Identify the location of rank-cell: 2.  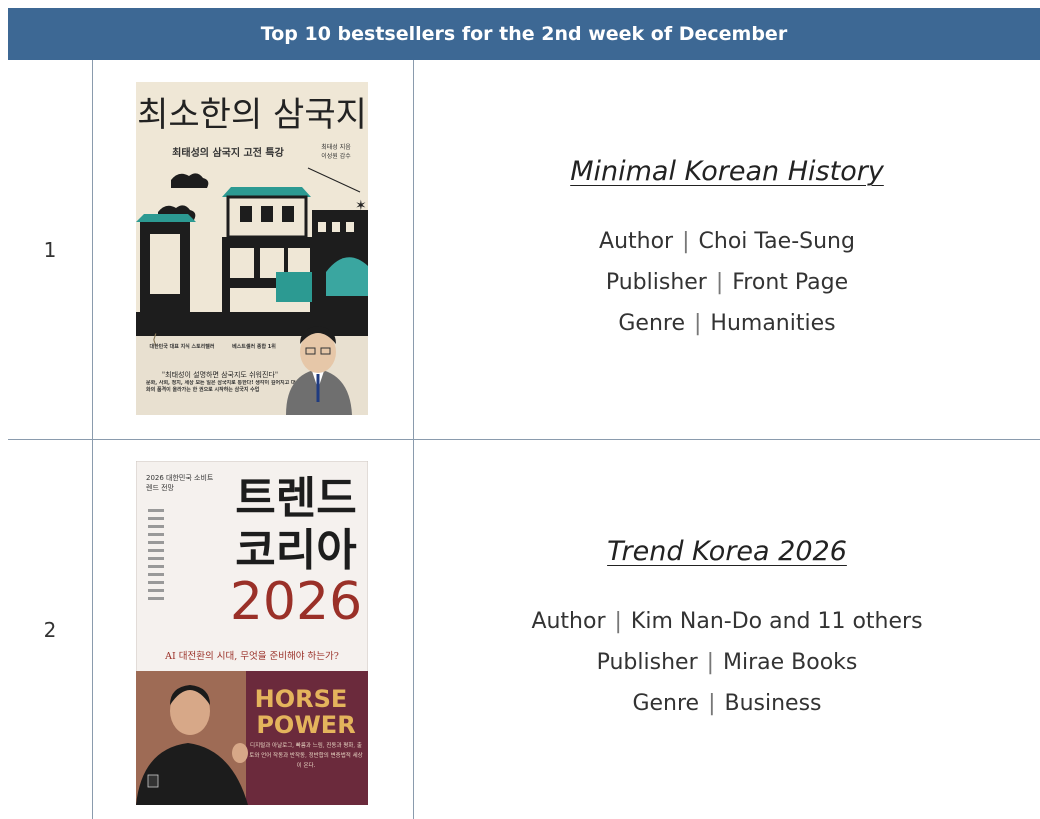
(50, 629).